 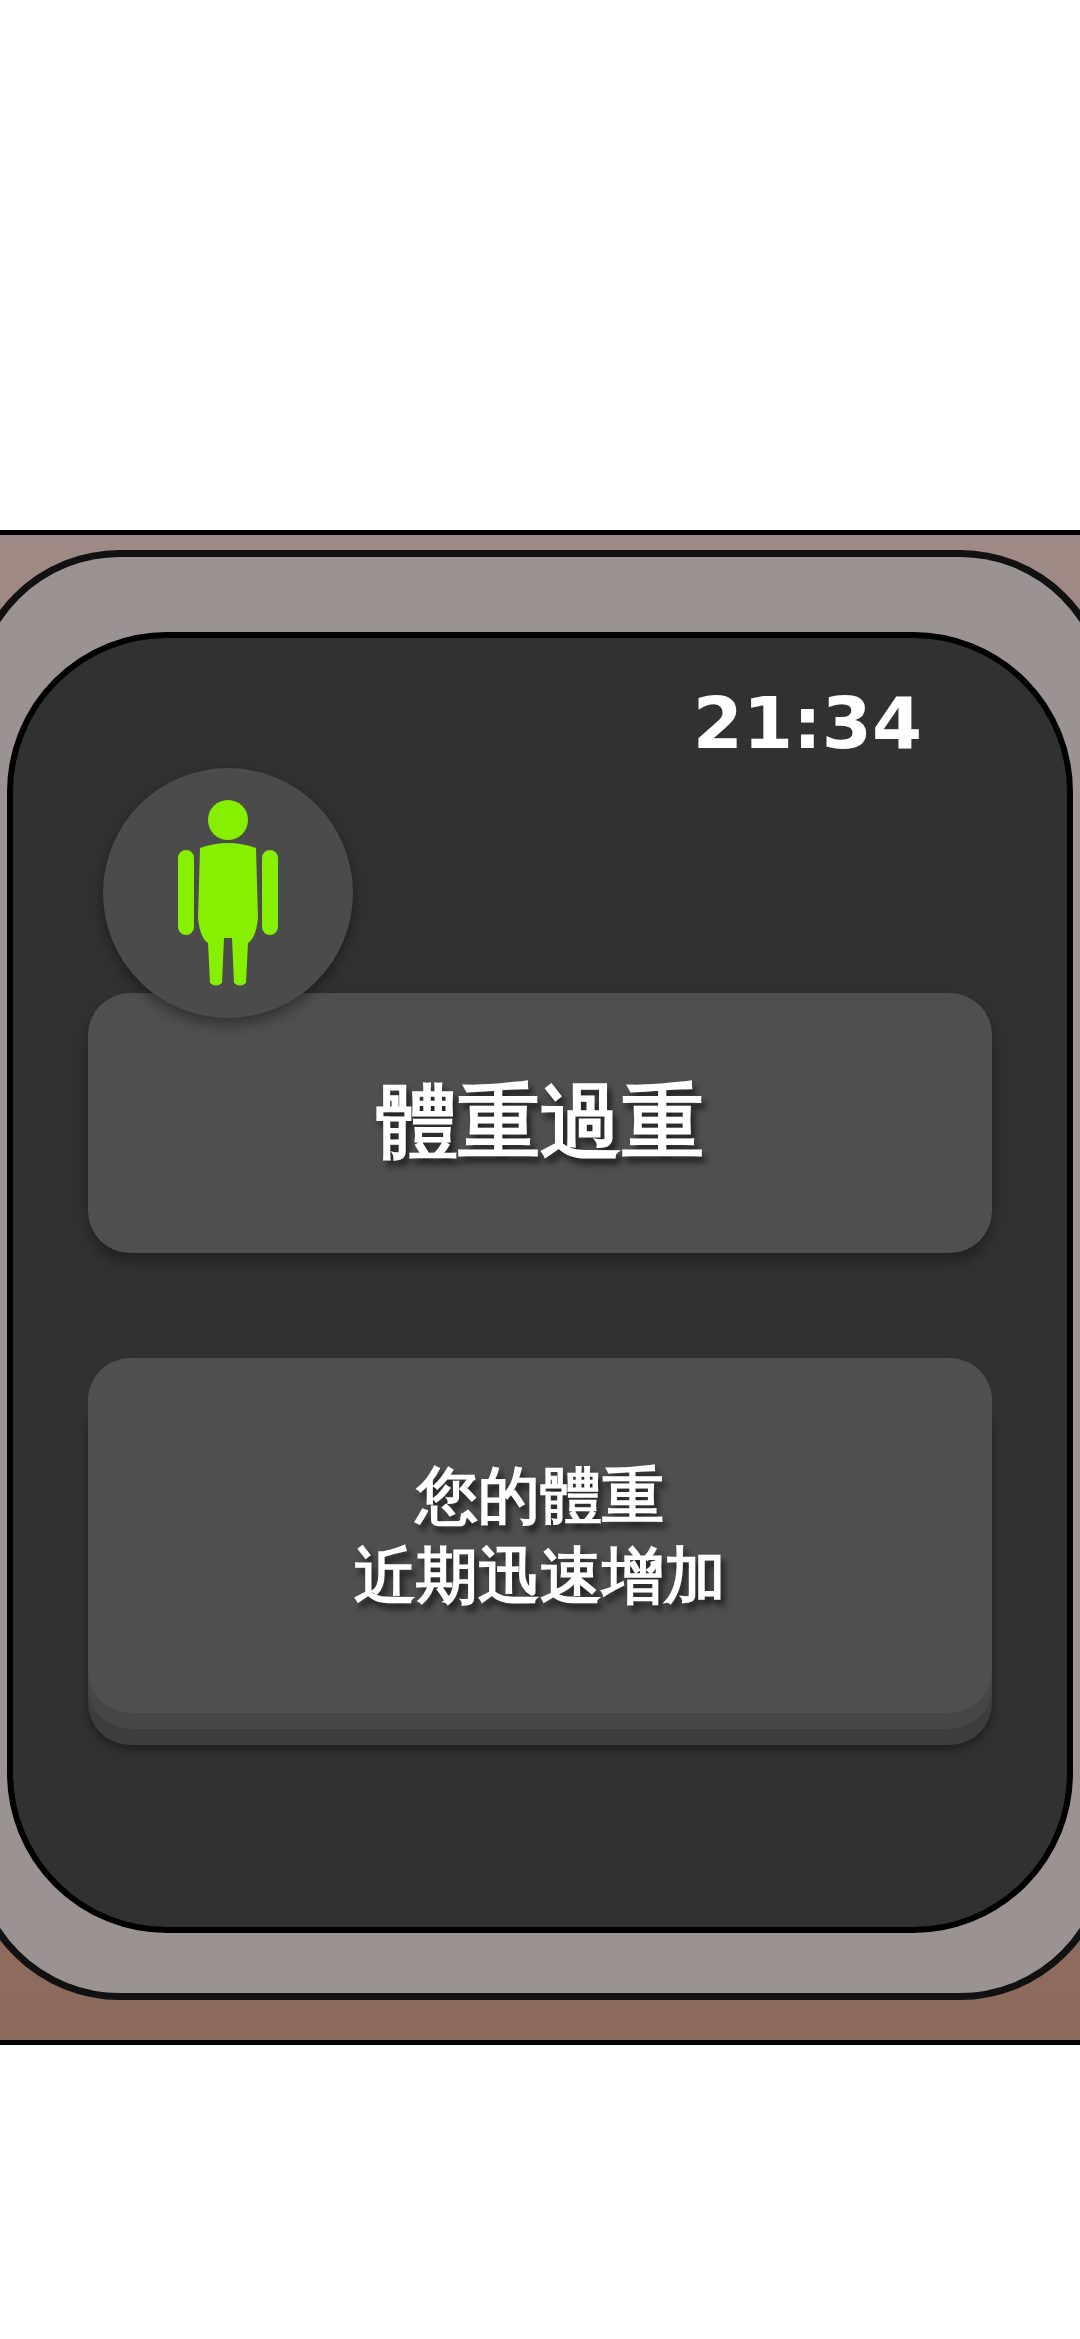 I want to click on clock-time: 21:34, so click(x=807, y=723).